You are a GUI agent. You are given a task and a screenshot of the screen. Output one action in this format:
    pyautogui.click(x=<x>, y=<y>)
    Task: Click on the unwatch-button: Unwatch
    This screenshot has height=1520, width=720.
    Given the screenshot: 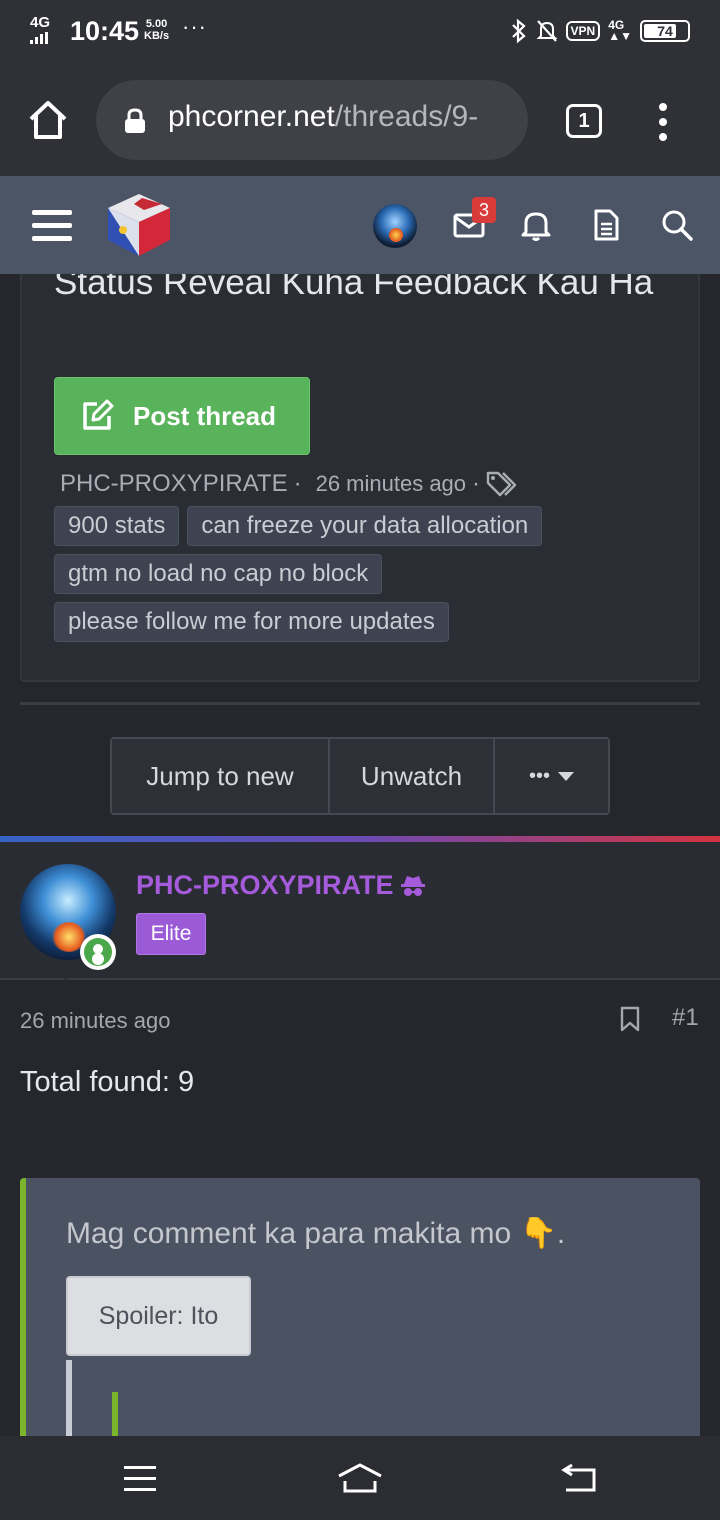 What is the action you would take?
    pyautogui.click(x=412, y=776)
    